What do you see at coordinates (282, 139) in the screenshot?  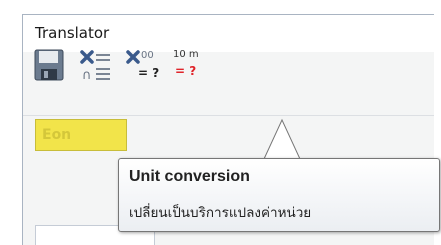 I see `tooltip-pointer` at bounding box center [282, 139].